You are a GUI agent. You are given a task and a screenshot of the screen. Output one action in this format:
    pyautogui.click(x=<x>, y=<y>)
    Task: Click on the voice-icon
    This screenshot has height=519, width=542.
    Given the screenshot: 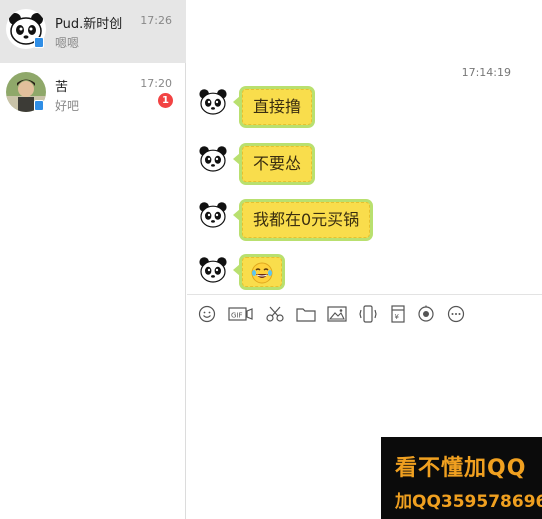 What is the action you would take?
    pyautogui.click(x=426, y=314)
    